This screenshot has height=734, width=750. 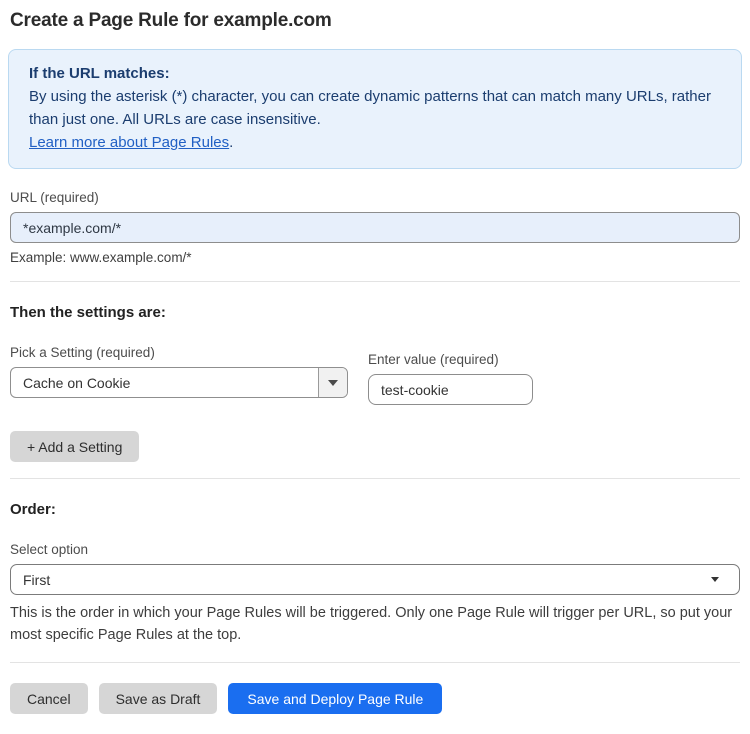 What do you see at coordinates (450, 389) in the screenshot?
I see `setting-value-input` at bounding box center [450, 389].